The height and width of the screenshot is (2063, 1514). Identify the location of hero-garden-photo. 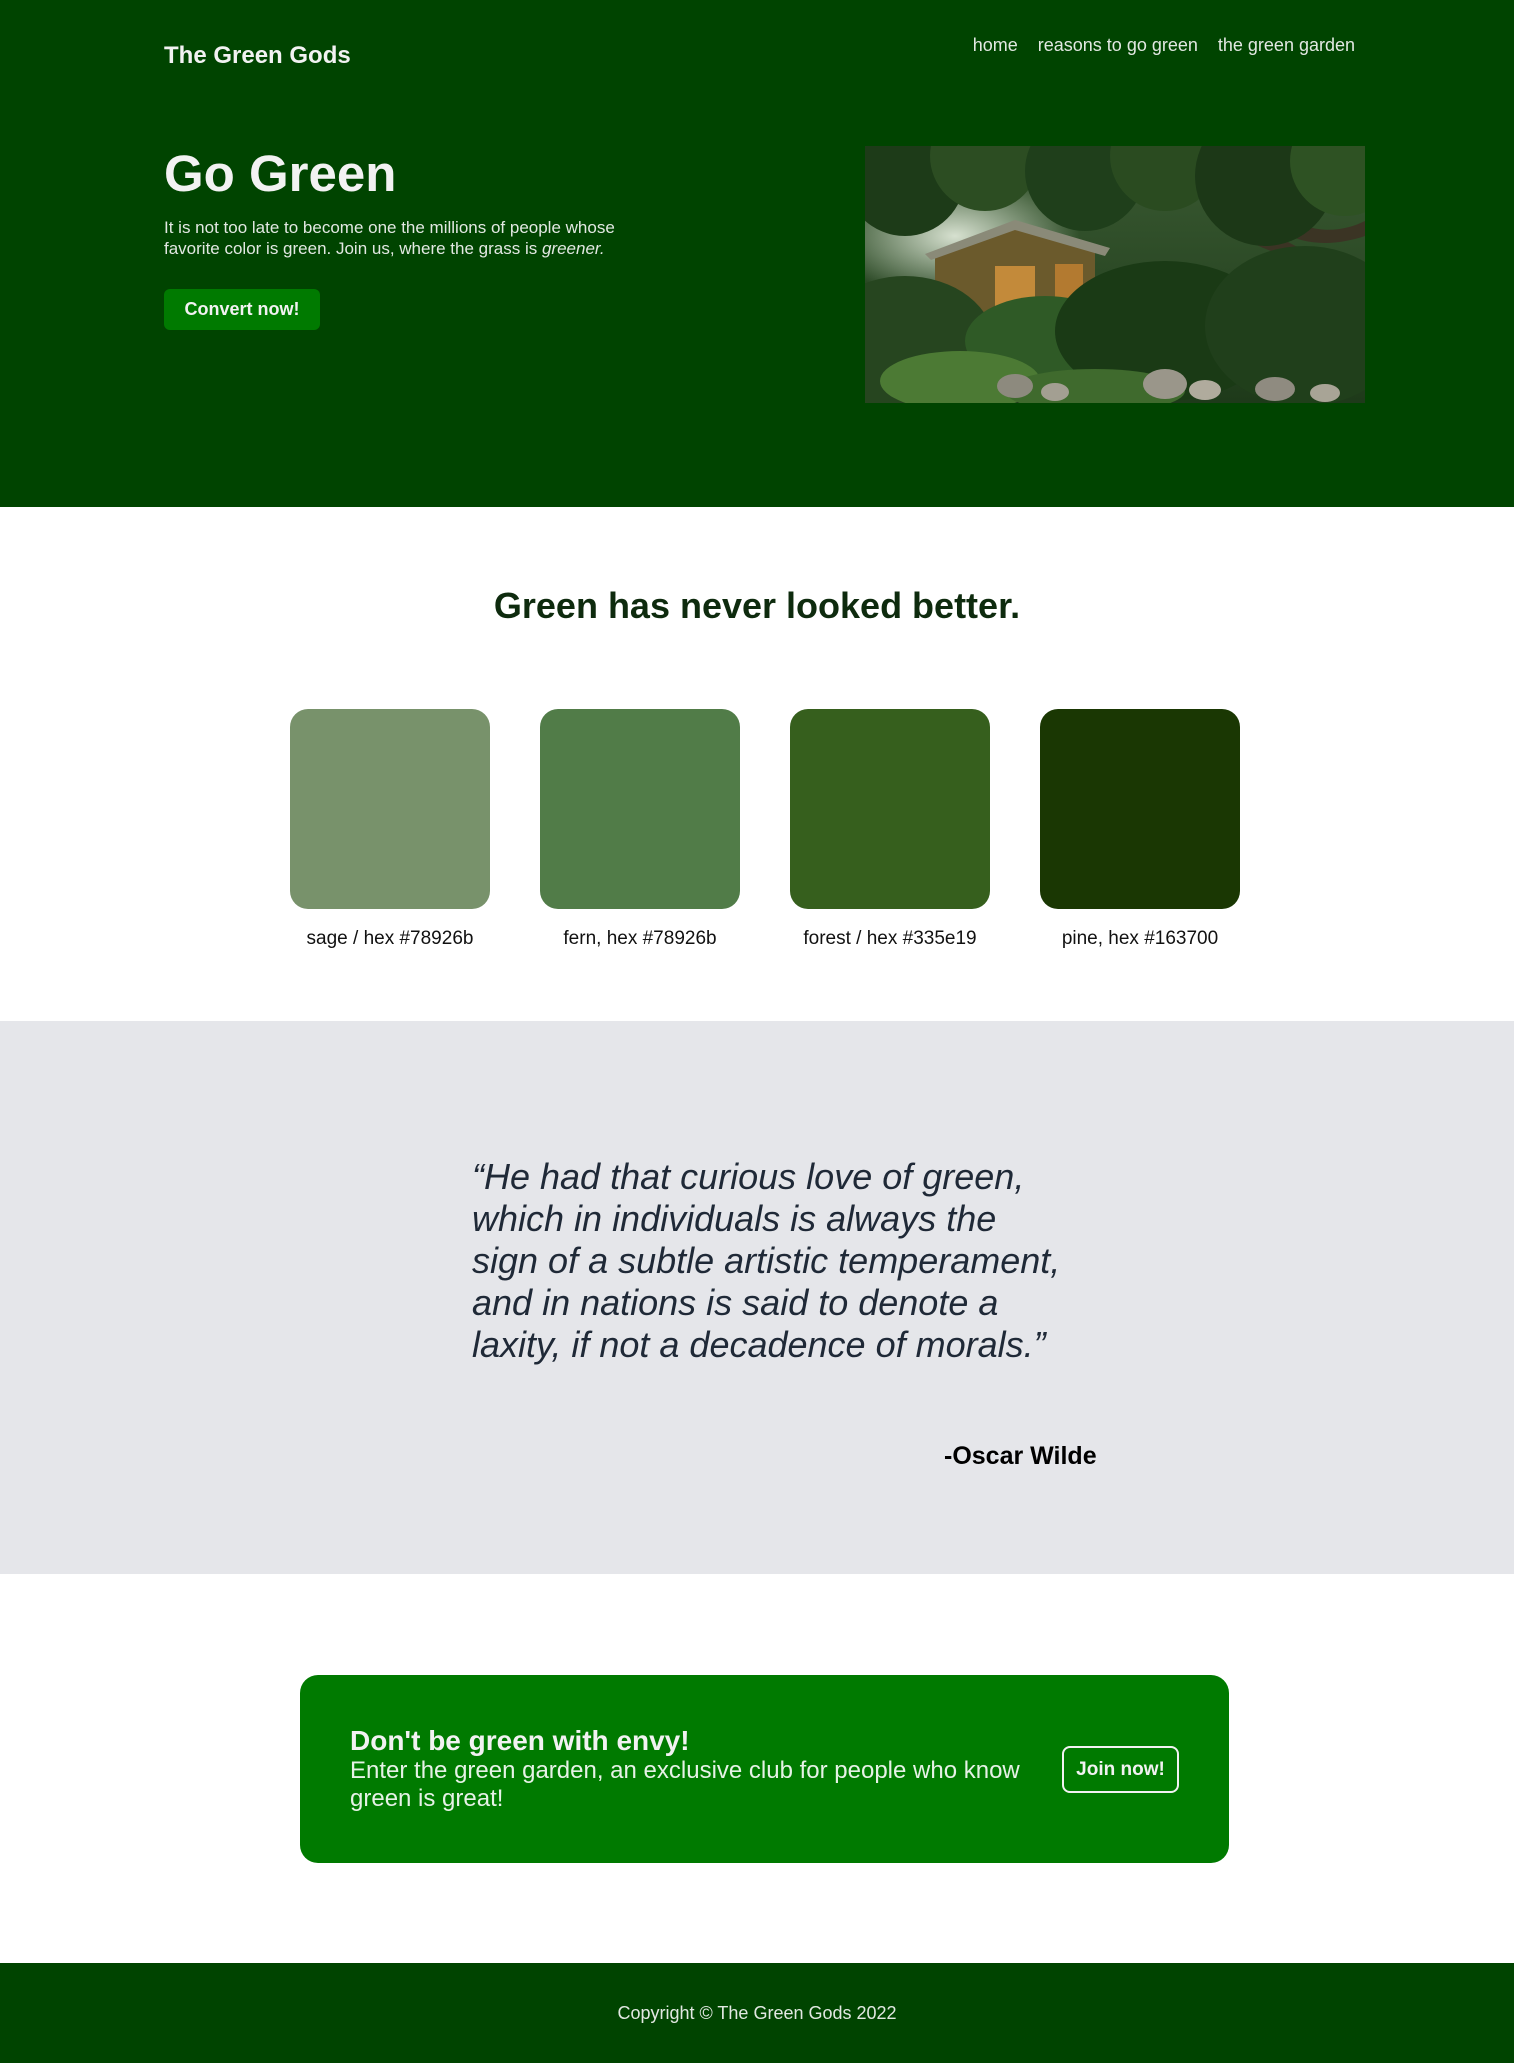
(1115, 274).